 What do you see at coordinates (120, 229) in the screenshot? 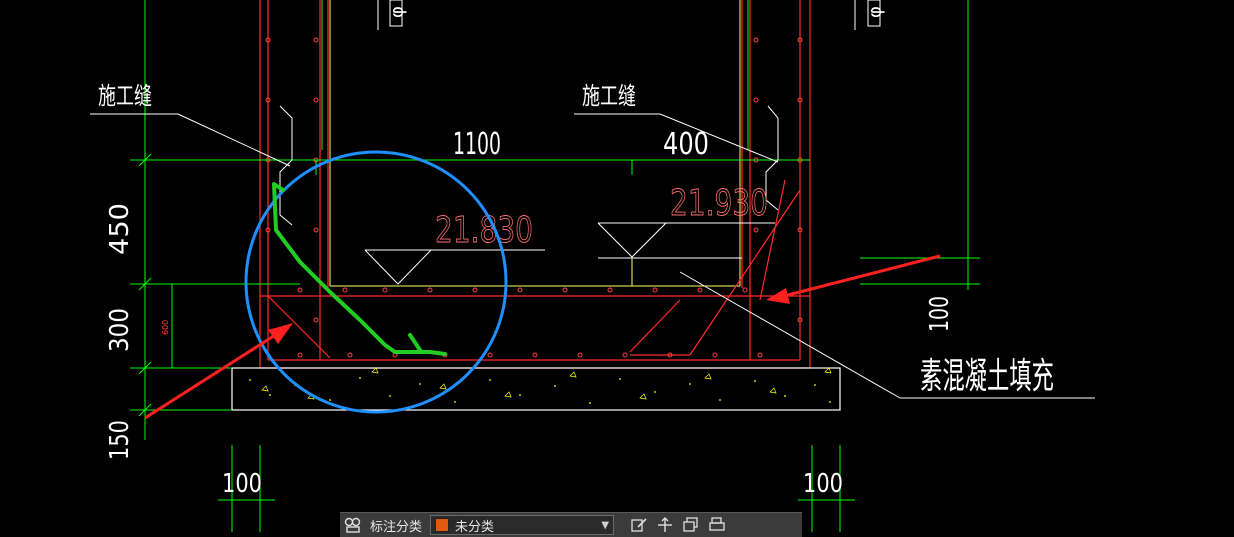
I see `dim-height-upper: 450` at bounding box center [120, 229].